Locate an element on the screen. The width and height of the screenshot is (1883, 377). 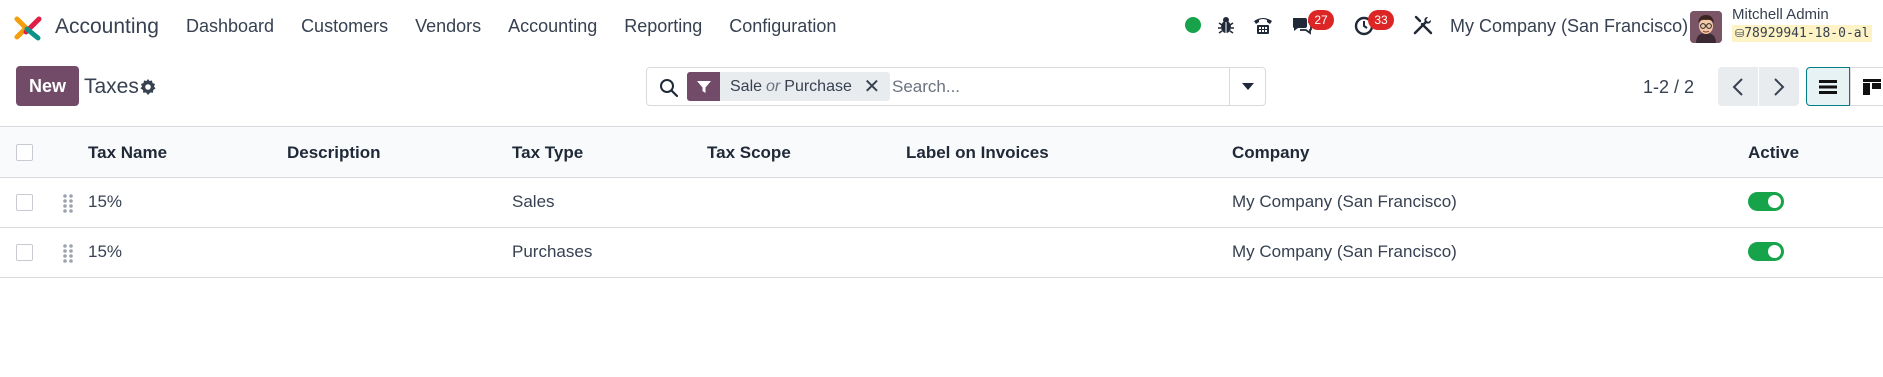
table-row: 15% Purchases My Company (San Francisco) is located at coordinates (941, 253).